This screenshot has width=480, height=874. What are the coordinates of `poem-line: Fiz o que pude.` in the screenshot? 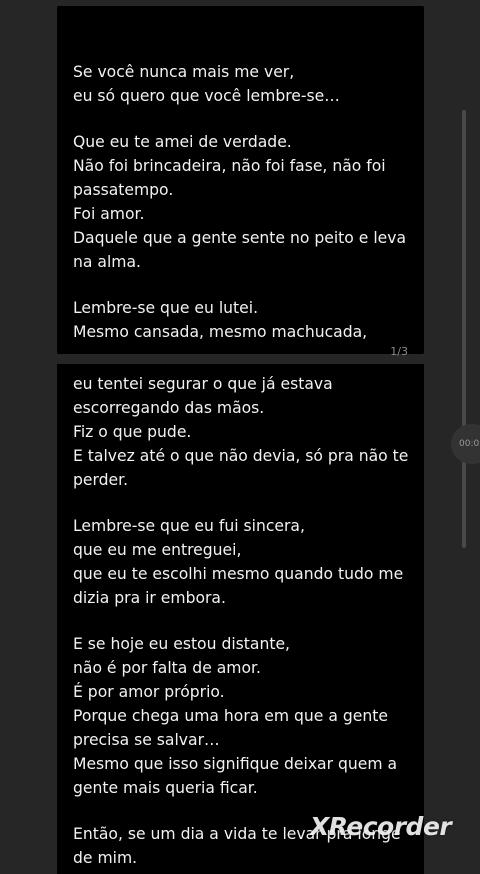 It's located at (132, 432).